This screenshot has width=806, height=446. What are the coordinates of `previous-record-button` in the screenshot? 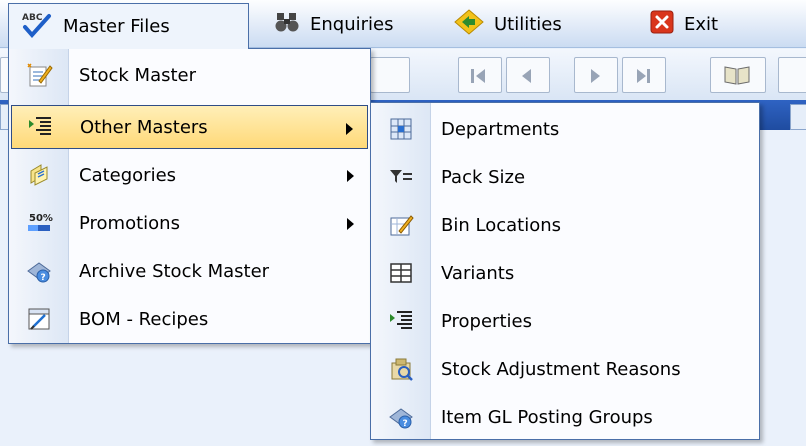 It's located at (528, 75).